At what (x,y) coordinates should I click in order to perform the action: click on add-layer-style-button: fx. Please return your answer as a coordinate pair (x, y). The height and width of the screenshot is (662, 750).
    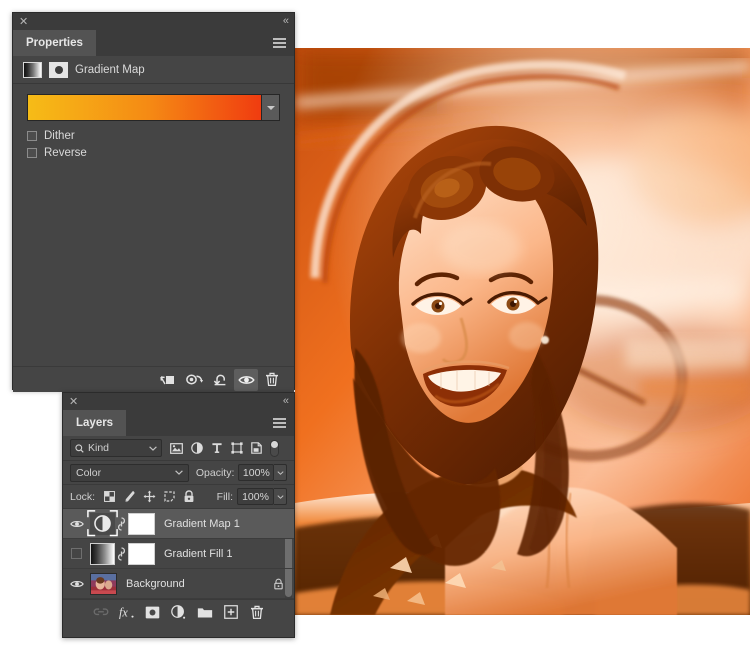
    Looking at the image, I should click on (126, 612).